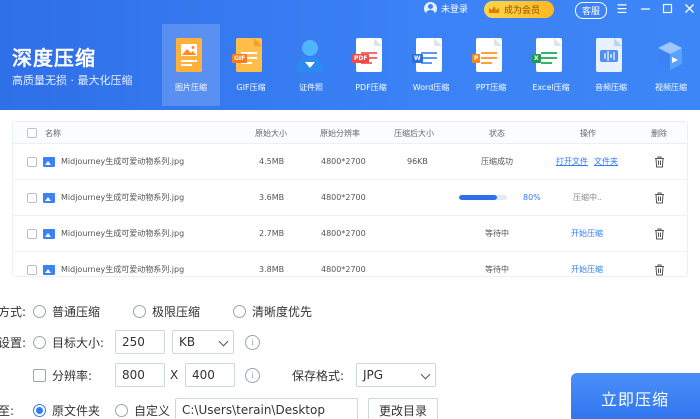  What do you see at coordinates (500, 197) in the screenshot?
I see `progress-wrap: 80%` at bounding box center [500, 197].